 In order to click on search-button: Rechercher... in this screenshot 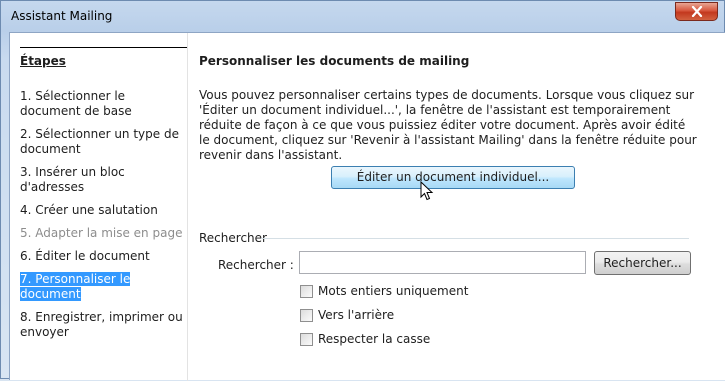, I will do `click(642, 263)`.